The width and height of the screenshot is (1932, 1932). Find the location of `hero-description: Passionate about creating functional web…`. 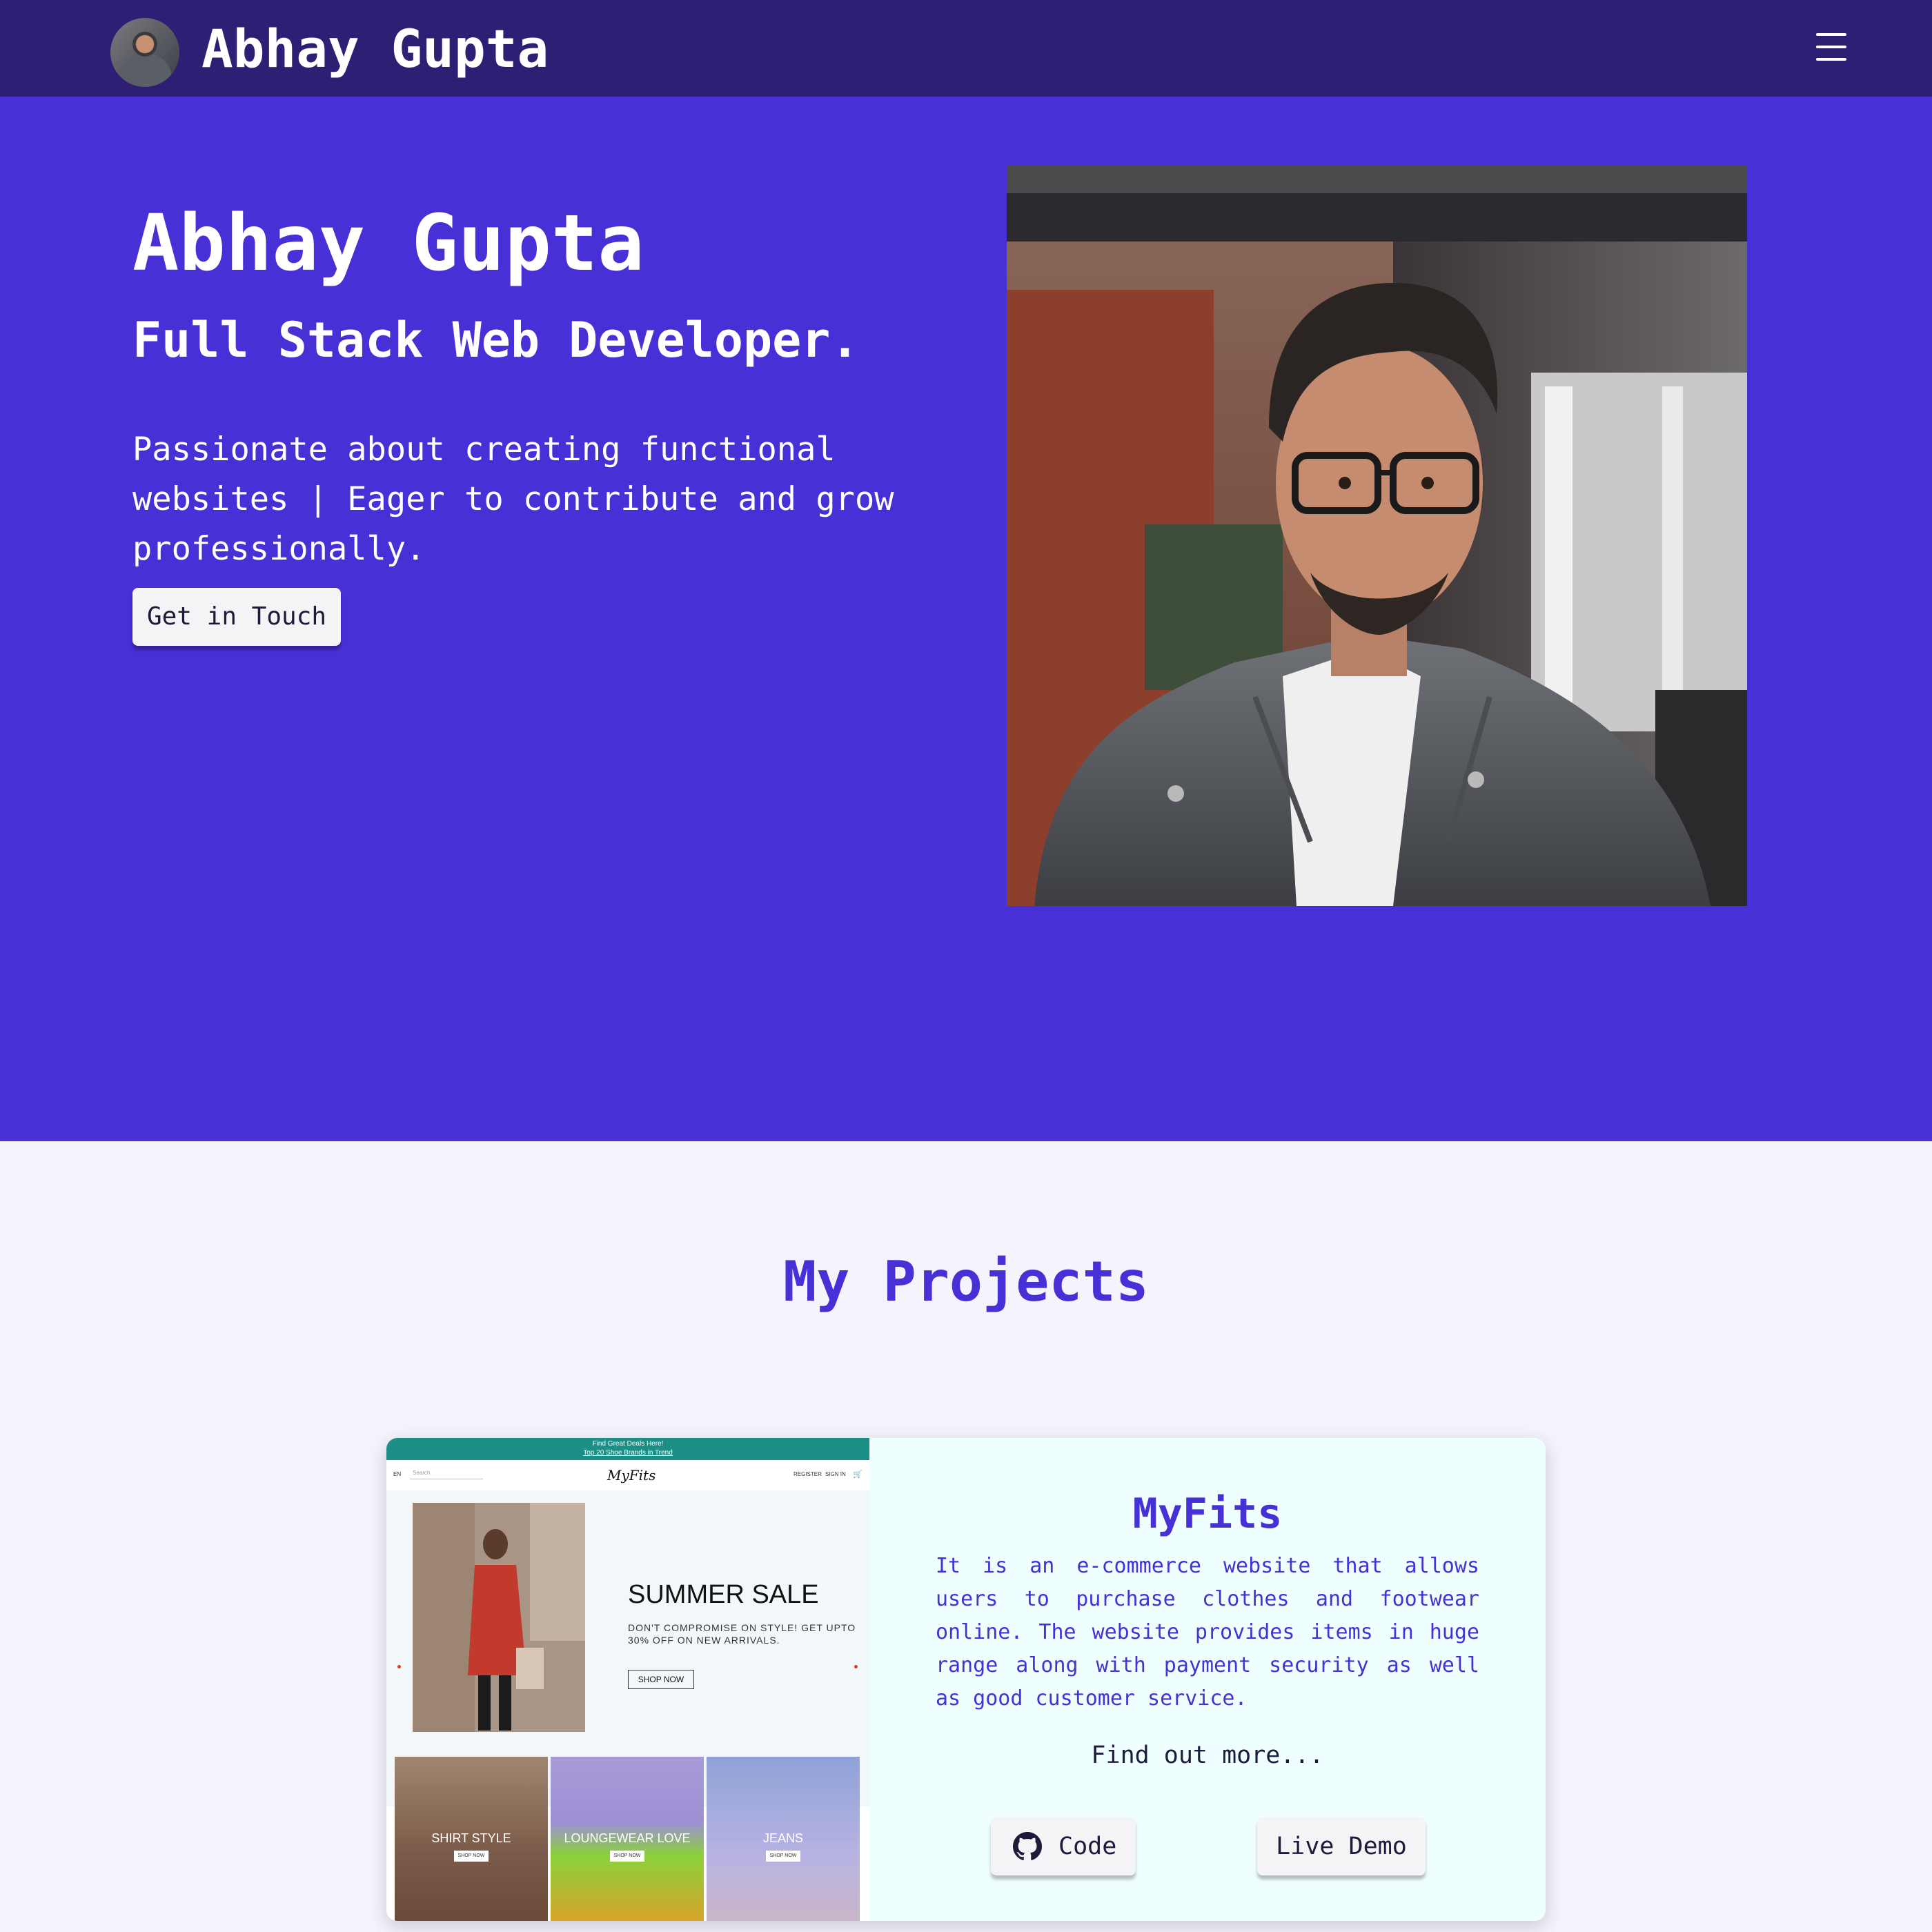

hero-description: Passionate about creating functional web… is located at coordinates (513, 499).